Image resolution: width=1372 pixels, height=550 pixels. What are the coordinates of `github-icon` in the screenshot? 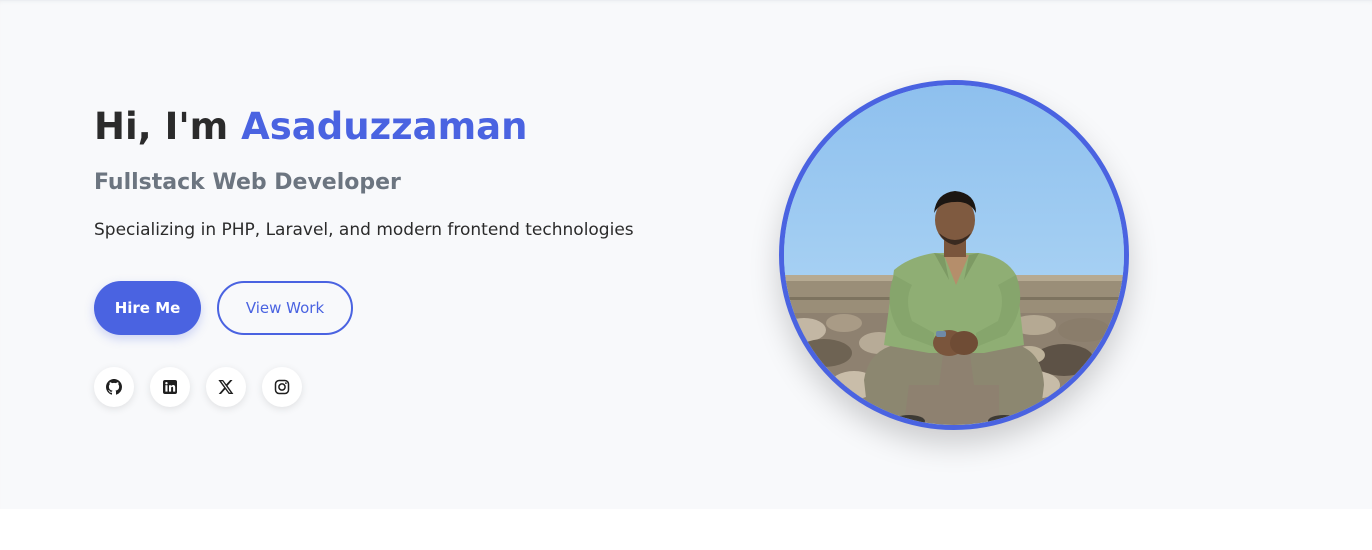 It's located at (114, 387).